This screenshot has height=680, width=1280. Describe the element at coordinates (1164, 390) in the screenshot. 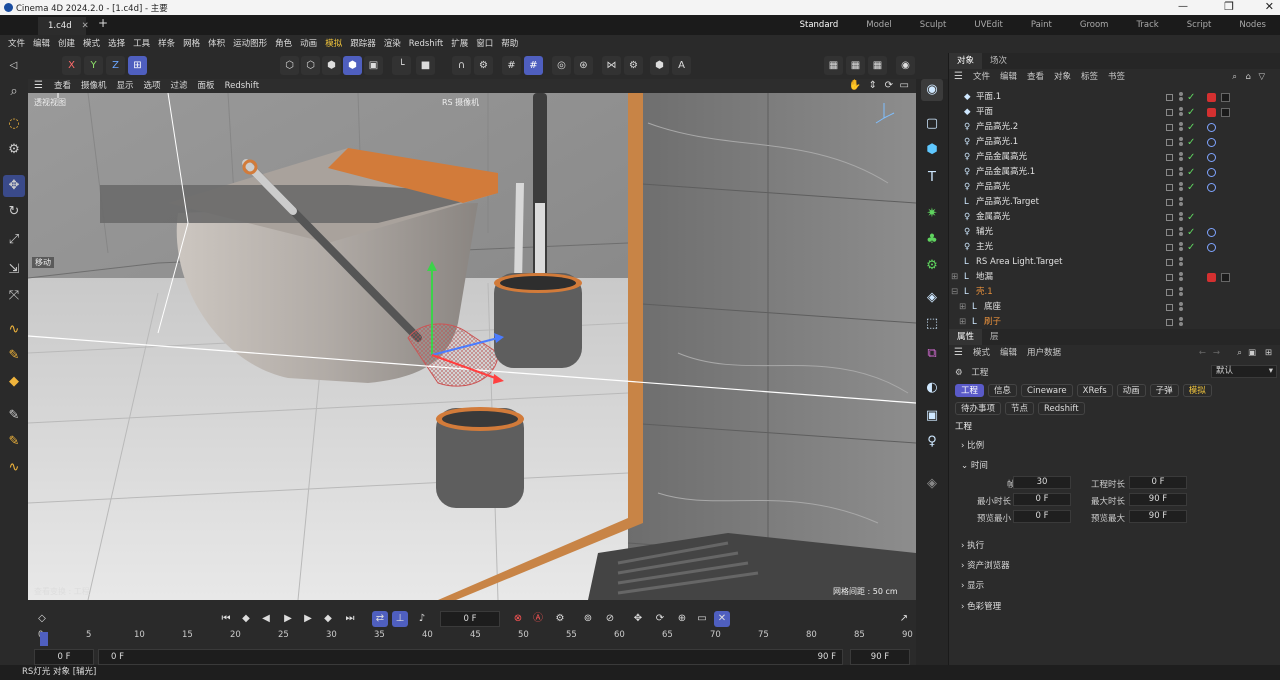

I see `attr-tab-bullet: 子弹` at that location.